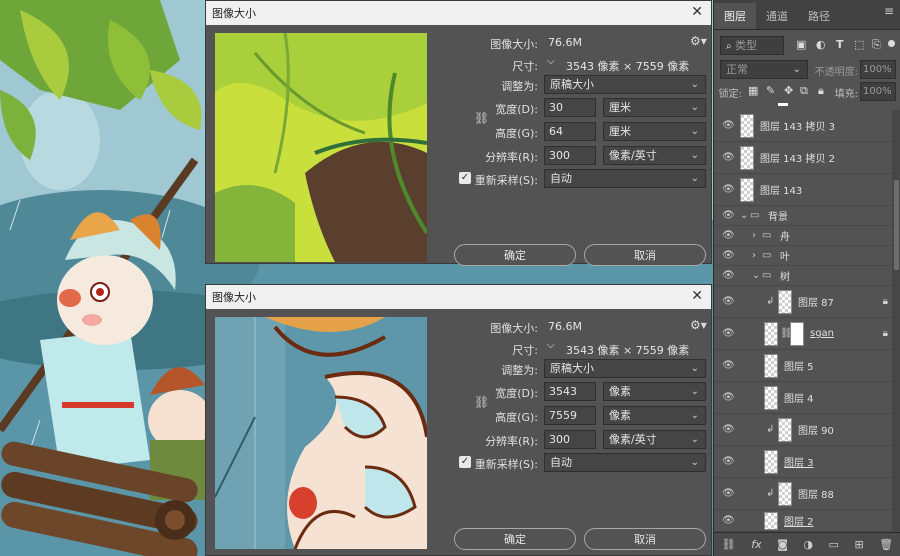 Image resolution: width=900 pixels, height=556 pixels. What do you see at coordinates (803, 236) in the screenshot?
I see `group-row-boat: 👁︎ › ▭ 舟` at bounding box center [803, 236].